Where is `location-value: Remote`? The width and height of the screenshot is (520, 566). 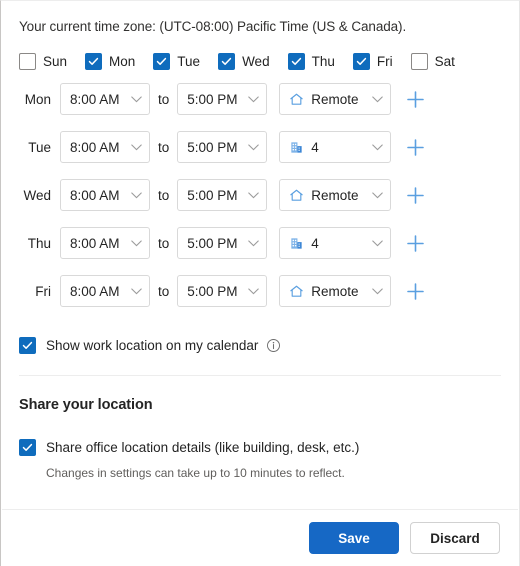 location-value: Remote is located at coordinates (335, 291).